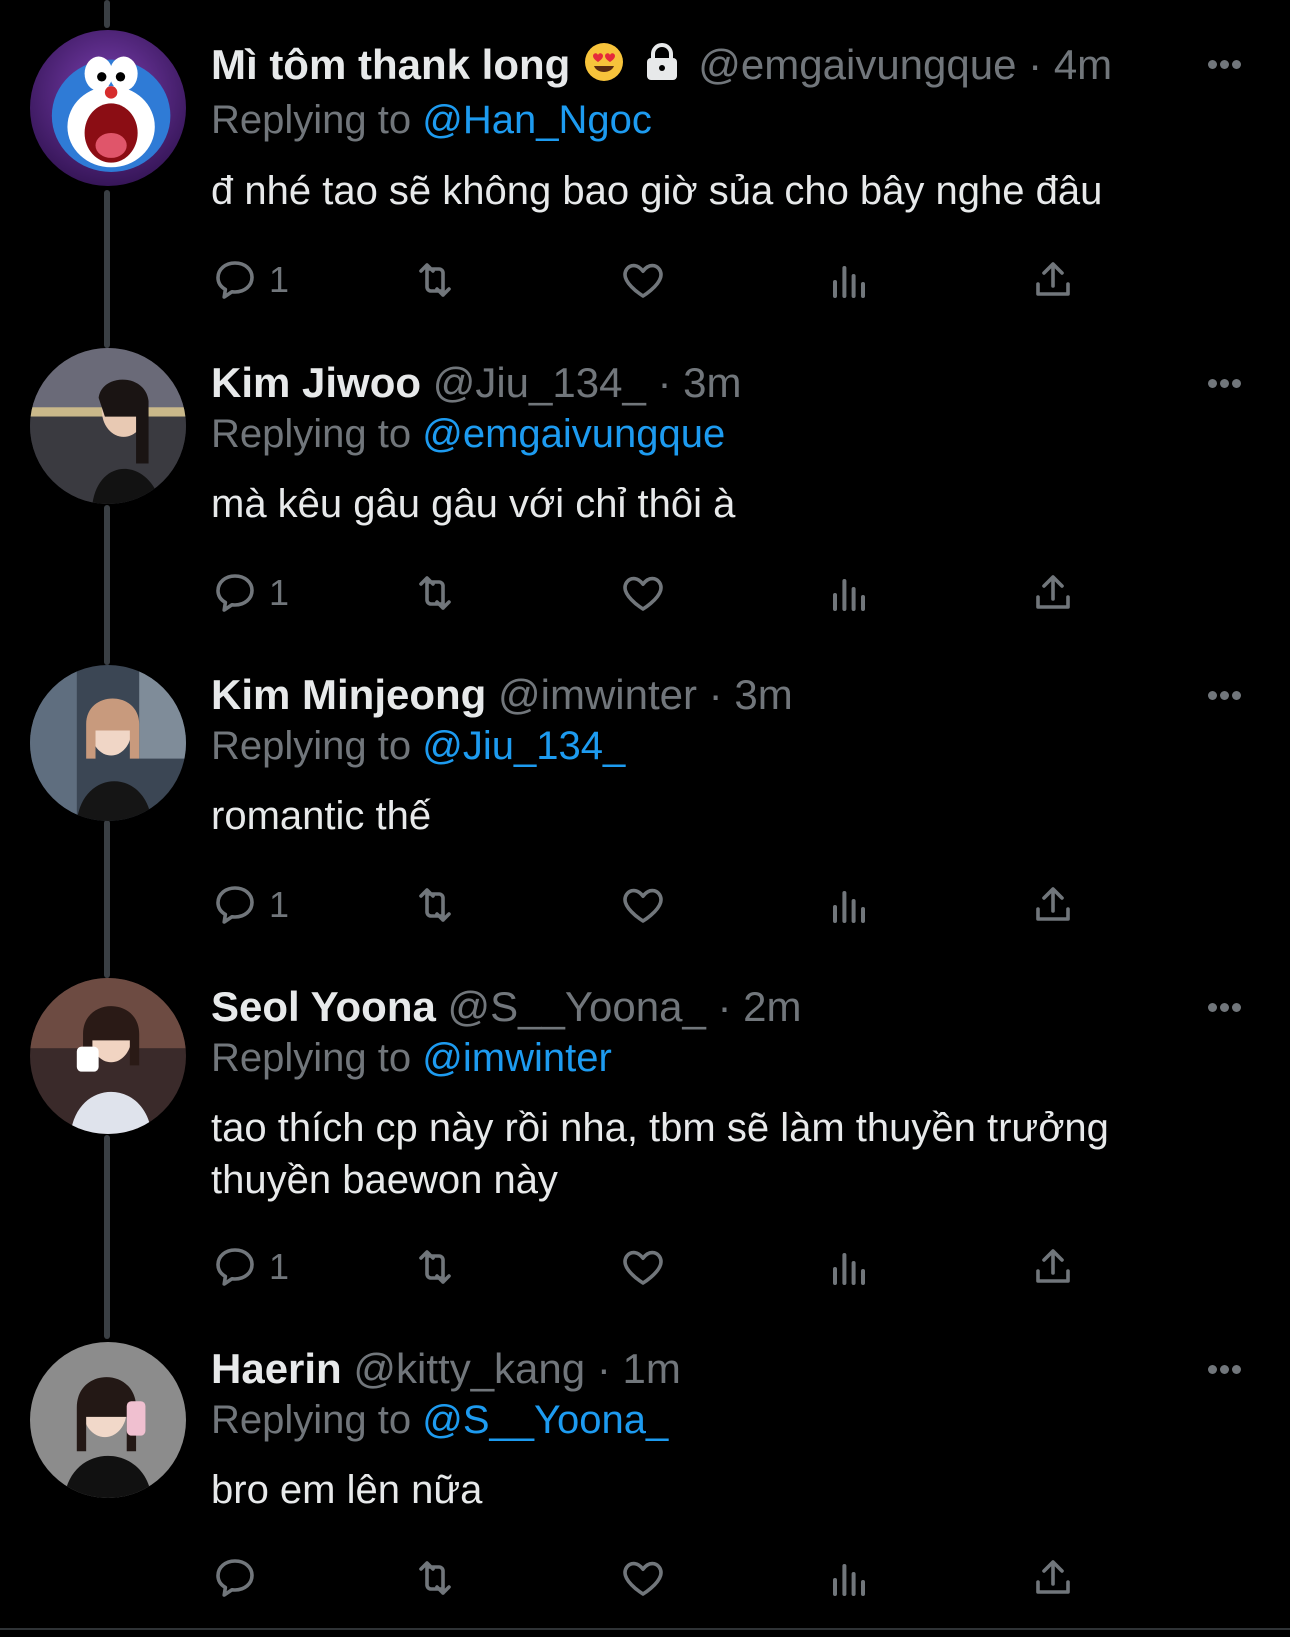 This screenshot has width=1290, height=1637. I want to click on timestamp: 2m, so click(772, 1006).